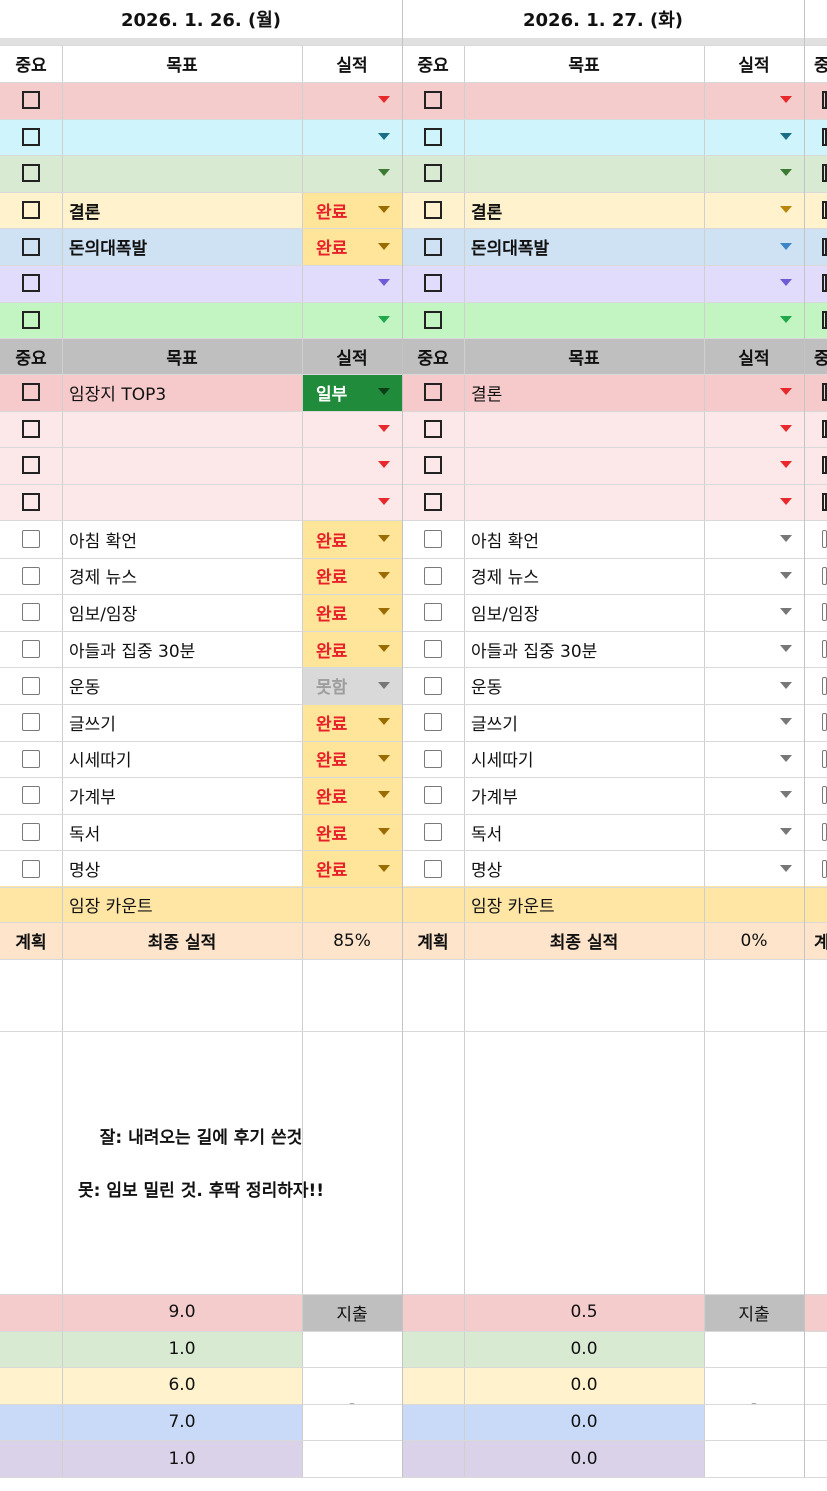 This screenshot has height=1491, width=827. What do you see at coordinates (182, 392) in the screenshot?
I see `goal-cell: 임장지 TOP3` at bounding box center [182, 392].